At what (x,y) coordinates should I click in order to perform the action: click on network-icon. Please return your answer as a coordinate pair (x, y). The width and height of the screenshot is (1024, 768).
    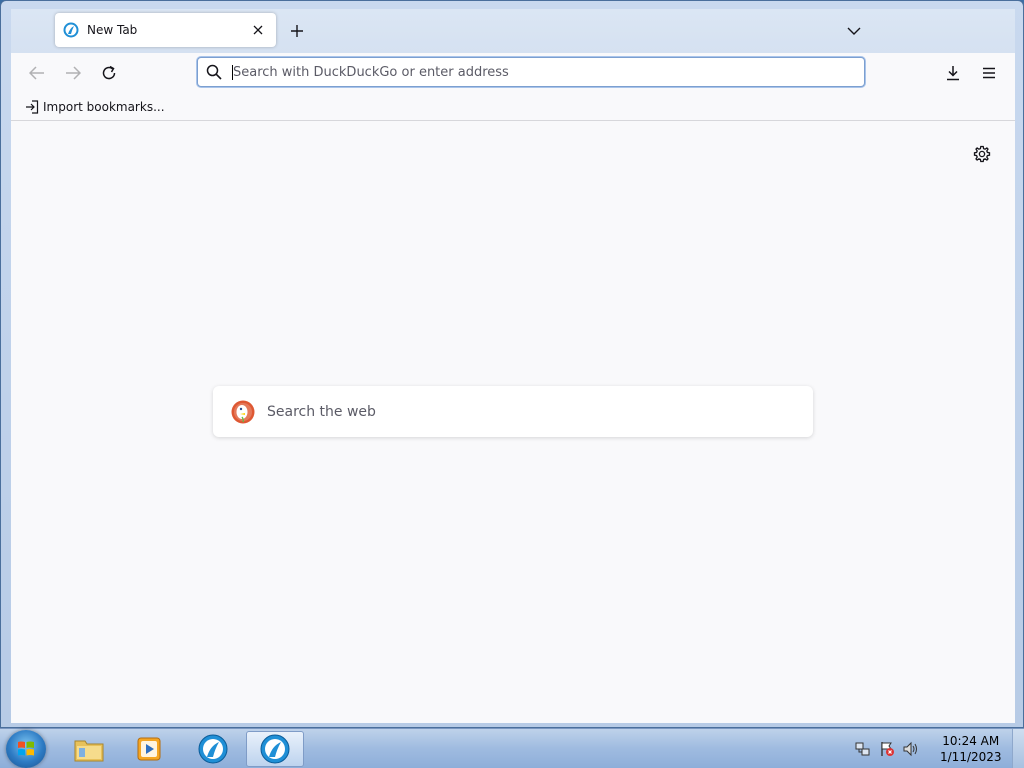
    Looking at the image, I should click on (862, 749).